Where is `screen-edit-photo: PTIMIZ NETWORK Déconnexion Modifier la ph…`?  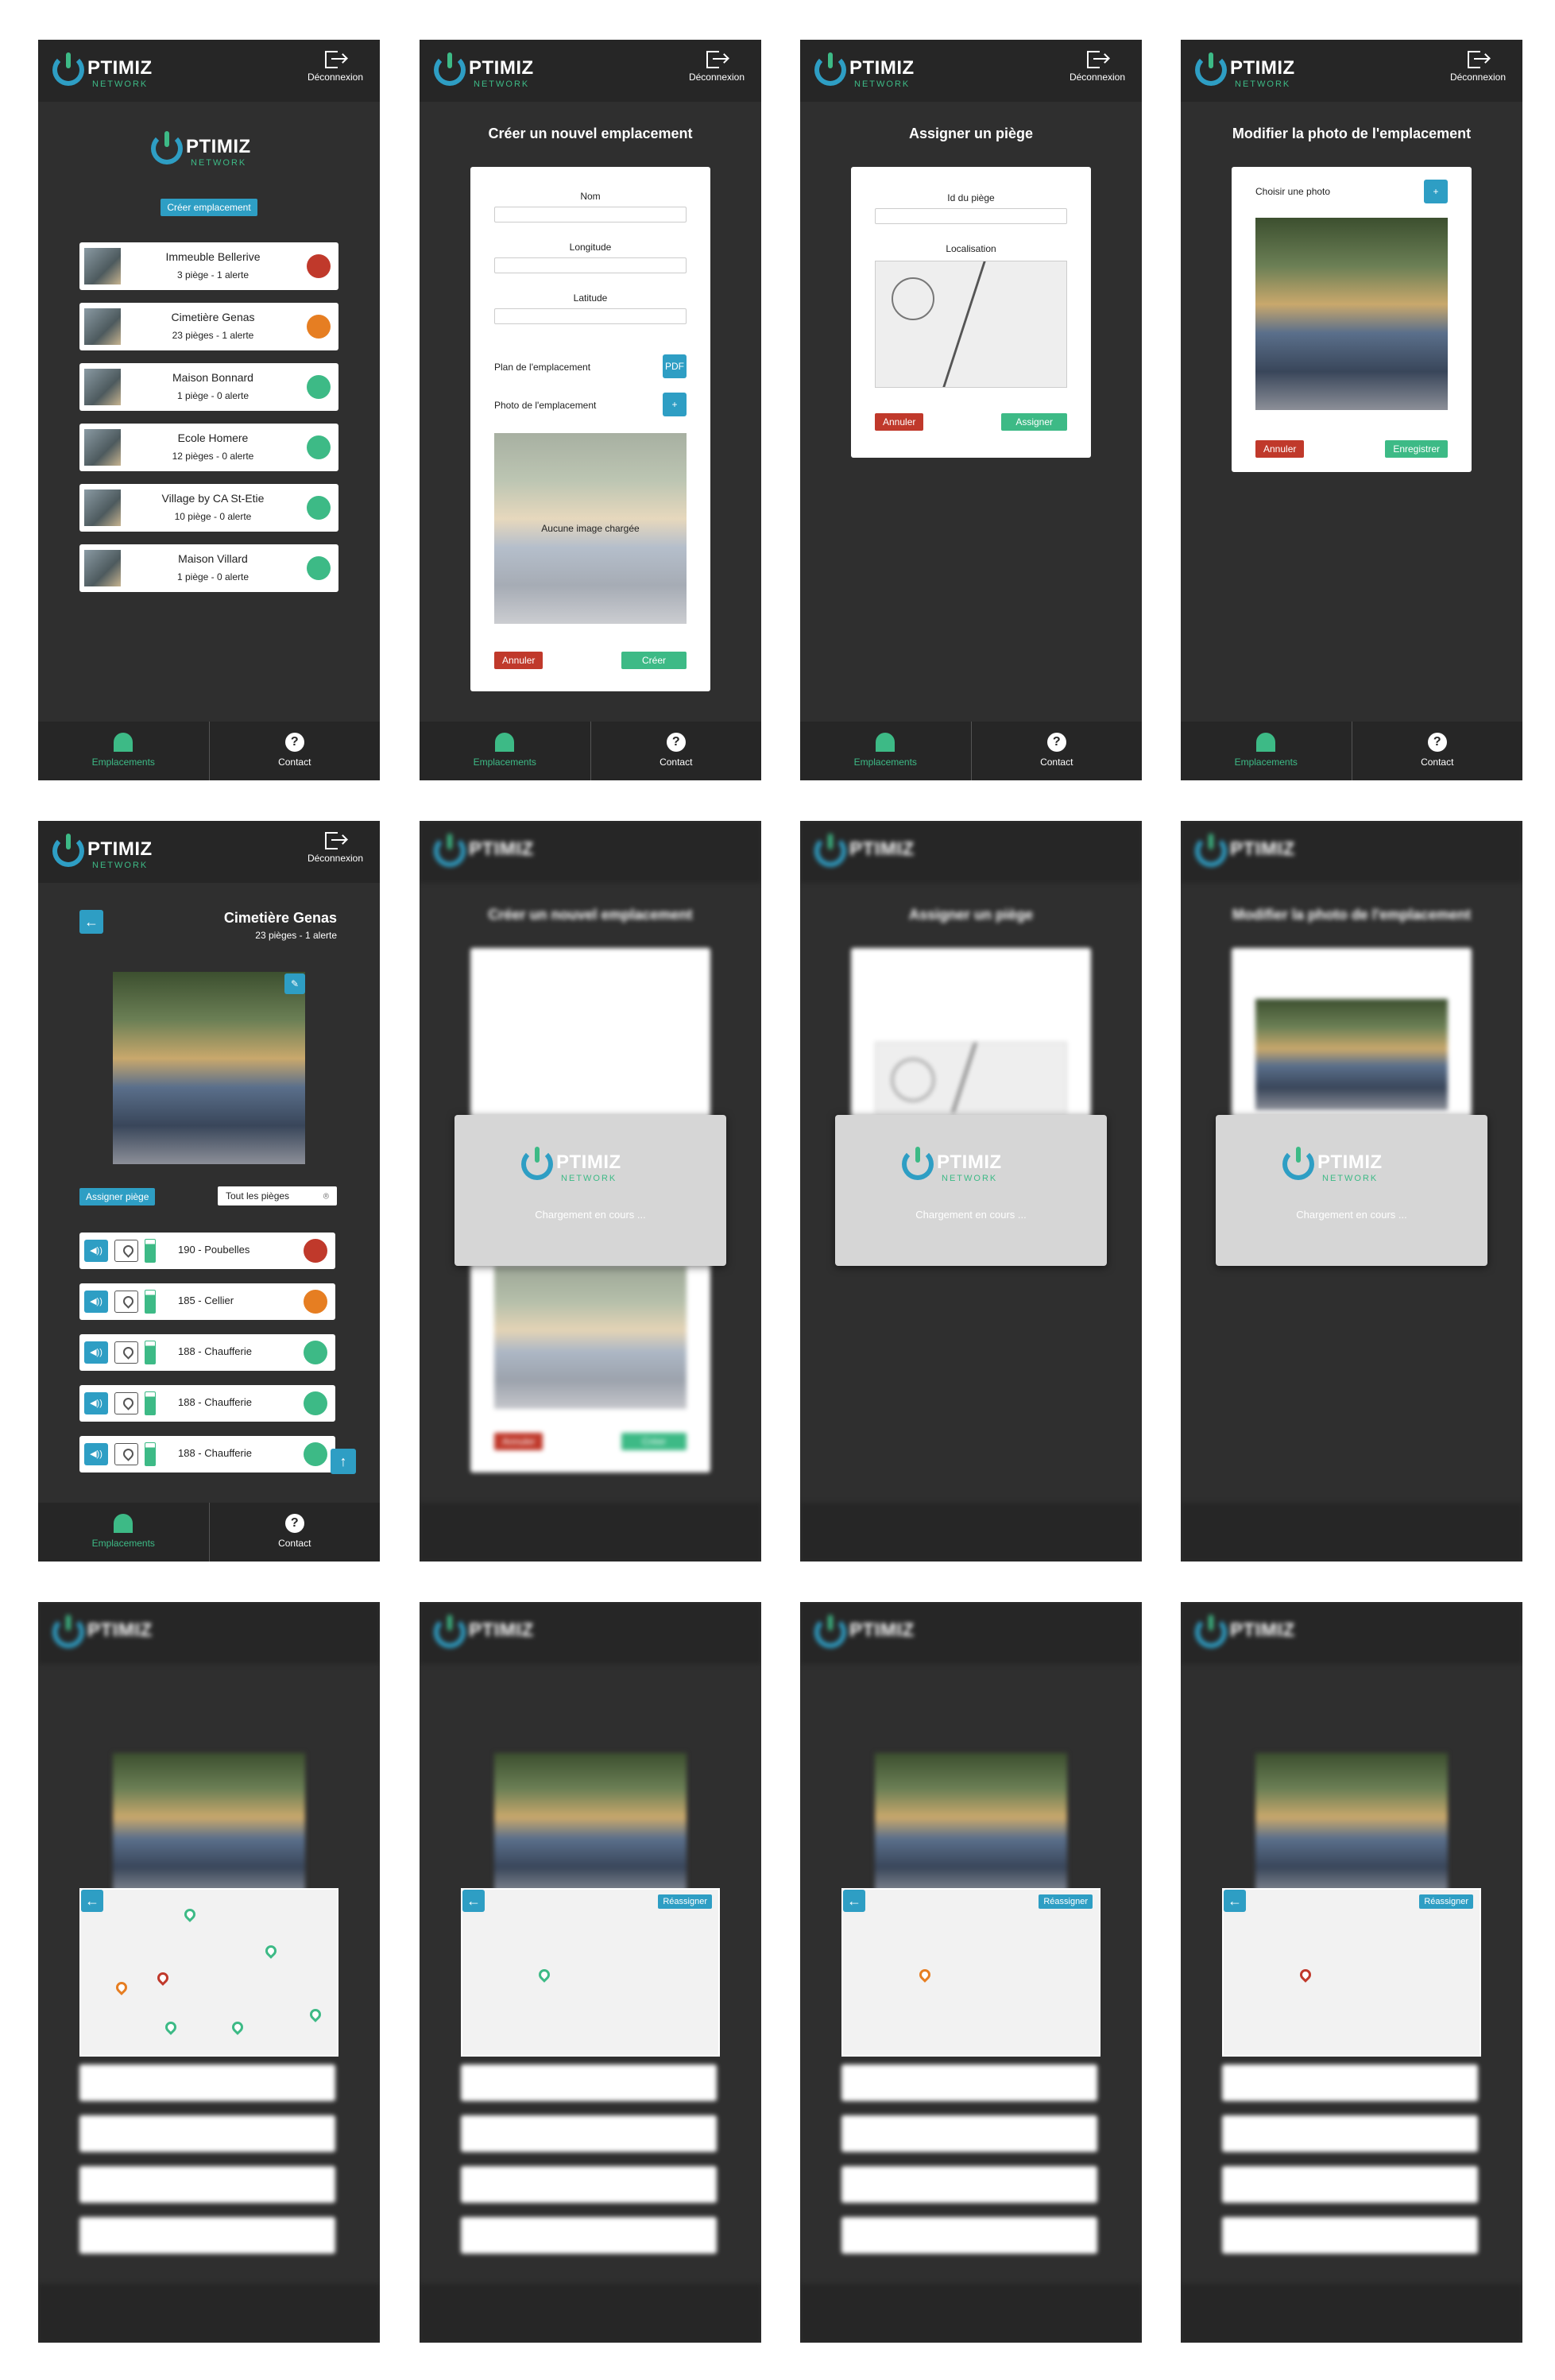 screen-edit-photo: PTIMIZ NETWORK Déconnexion Modifier la ph… is located at coordinates (1351, 410).